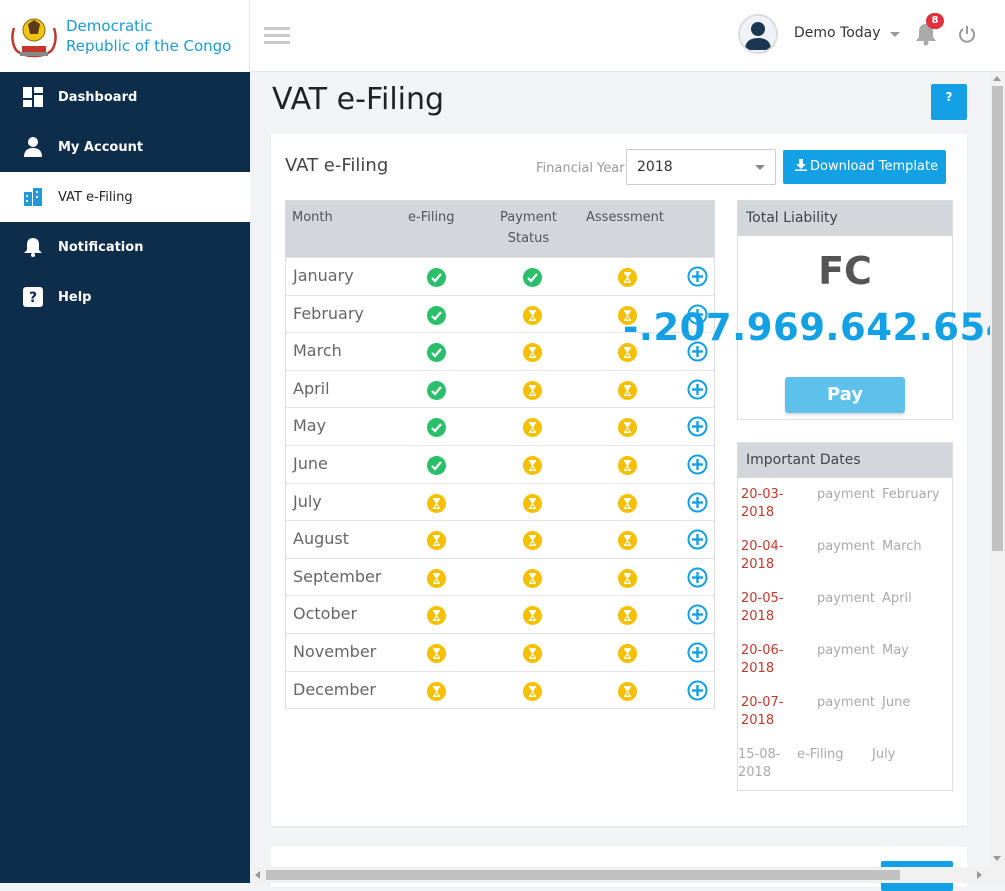 This screenshot has height=891, width=1005. Describe the element at coordinates (583, 875) in the screenshot. I see `horizontal-scrollbar-thumb` at that location.